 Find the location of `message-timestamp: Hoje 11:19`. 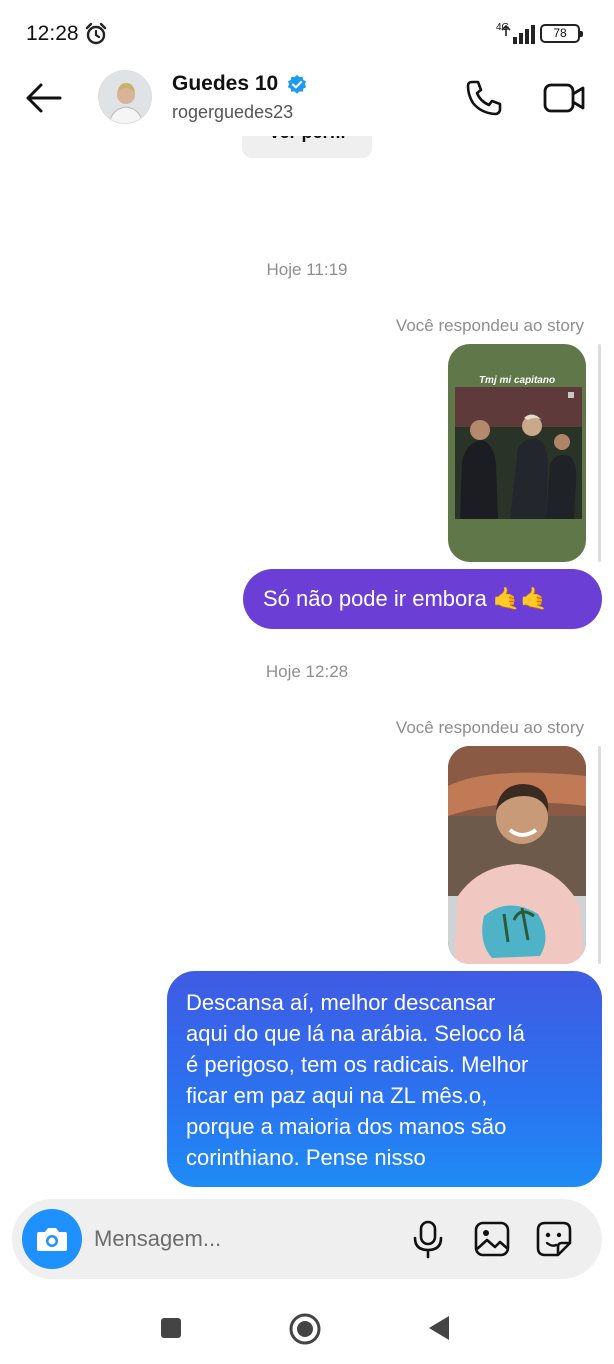

message-timestamp: Hoje 11:19 is located at coordinates (307, 269).